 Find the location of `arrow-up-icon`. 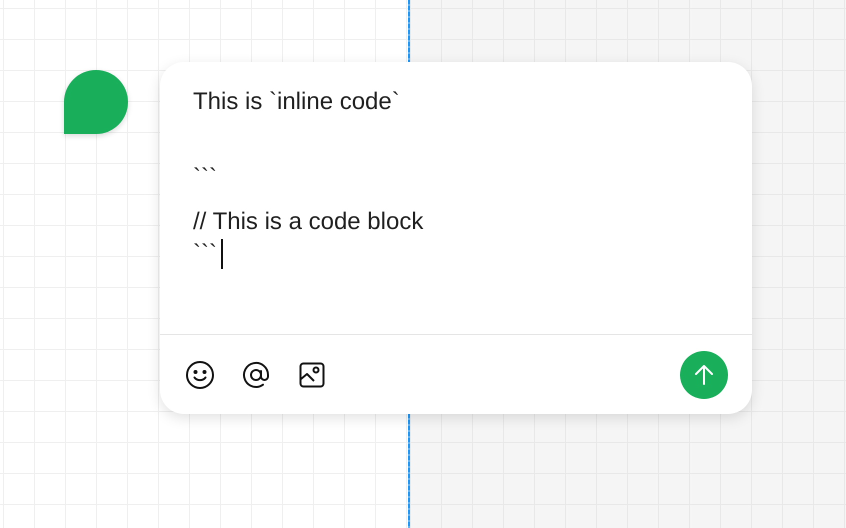

arrow-up-icon is located at coordinates (704, 375).